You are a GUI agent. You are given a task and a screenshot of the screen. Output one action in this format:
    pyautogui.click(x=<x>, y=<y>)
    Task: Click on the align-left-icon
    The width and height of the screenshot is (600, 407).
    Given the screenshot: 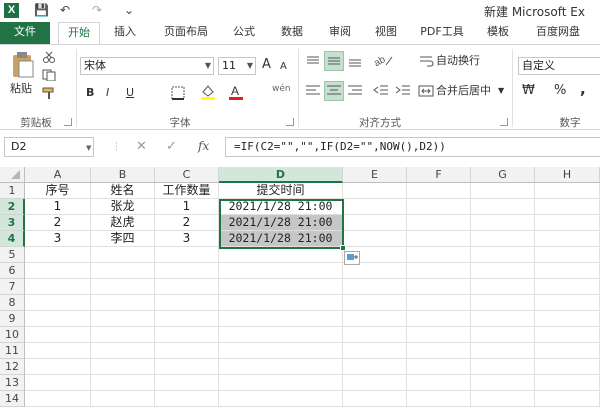 What is the action you would take?
    pyautogui.click(x=313, y=91)
    